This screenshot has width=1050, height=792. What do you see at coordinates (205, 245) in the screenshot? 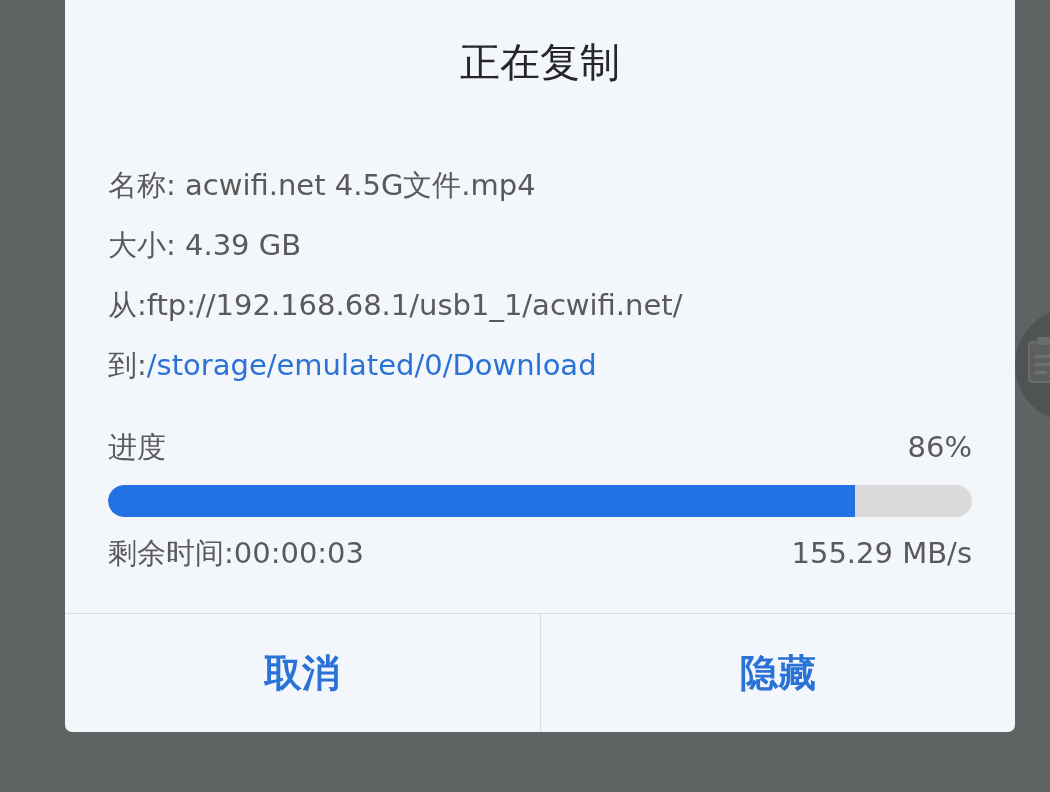
I see `detail-text: 大小: 4.39 GB` at bounding box center [205, 245].